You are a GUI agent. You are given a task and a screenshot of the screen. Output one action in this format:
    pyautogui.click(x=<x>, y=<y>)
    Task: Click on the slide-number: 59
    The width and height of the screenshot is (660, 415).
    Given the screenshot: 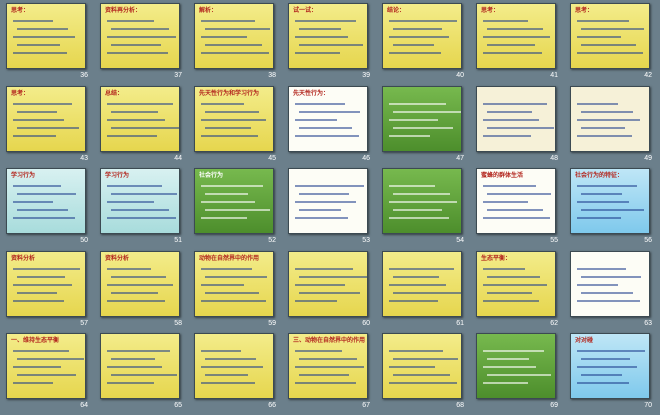 What is the action you would take?
    pyautogui.click(x=272, y=323)
    